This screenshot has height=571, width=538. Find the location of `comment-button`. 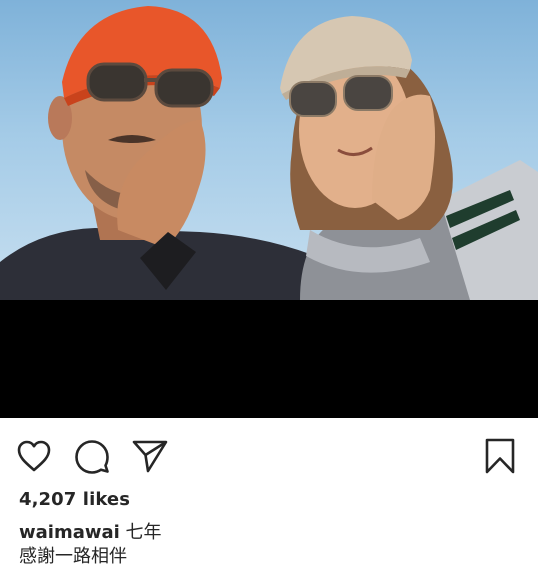

comment-button is located at coordinates (92, 456).